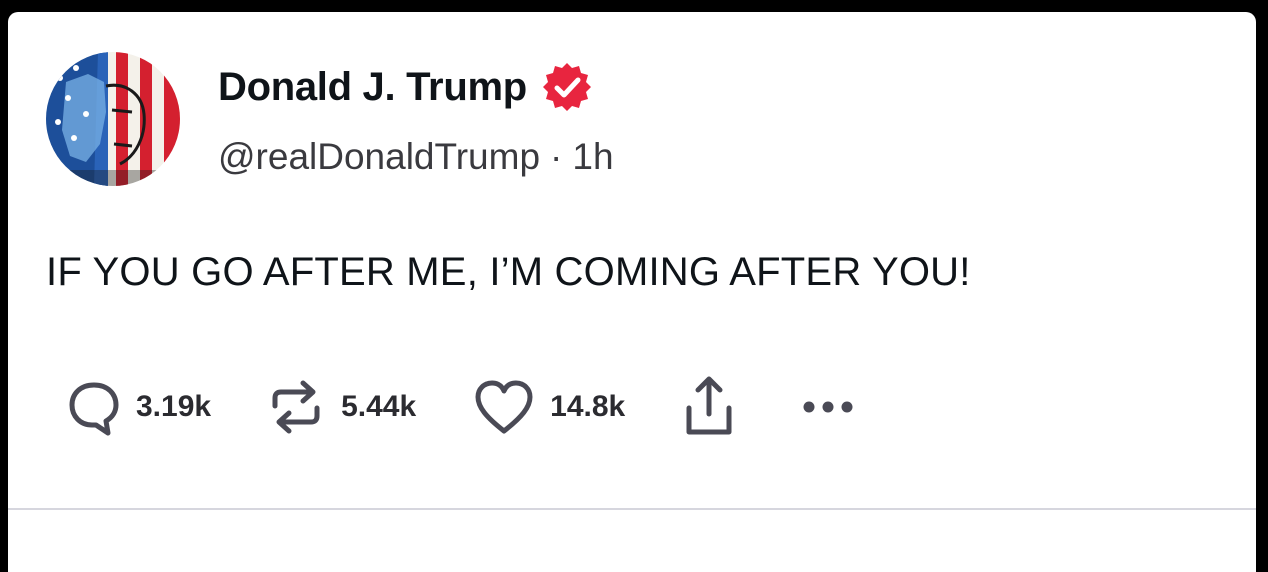 This screenshot has width=1268, height=572. What do you see at coordinates (463, 407) in the screenshot?
I see `post-actions-bar: 3.19k 5.44k 14.8k` at bounding box center [463, 407].